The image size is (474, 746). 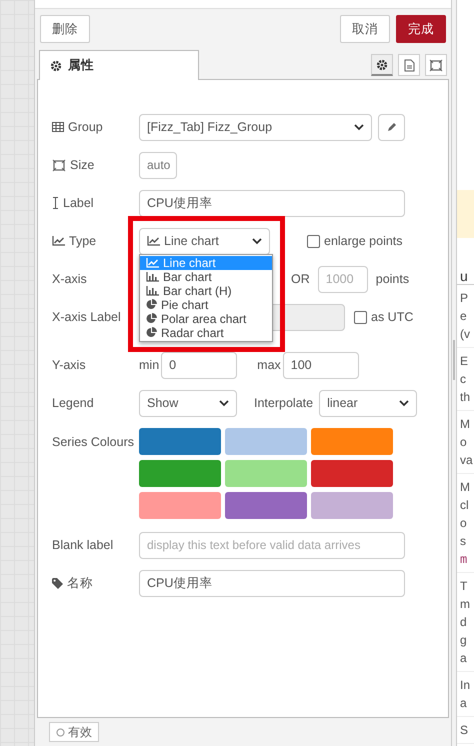 I want to click on x-axis-label: X-axis, so click(x=69, y=279).